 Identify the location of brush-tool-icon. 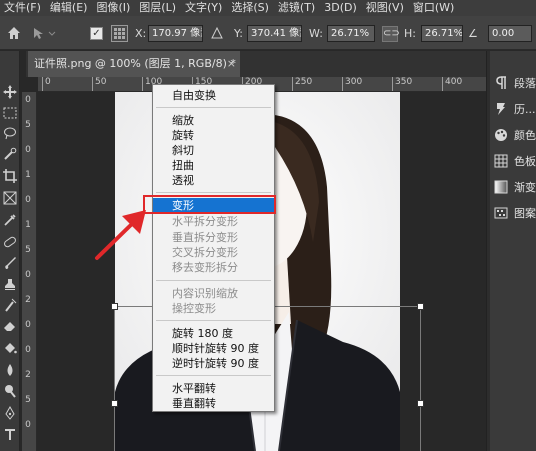
(10, 263).